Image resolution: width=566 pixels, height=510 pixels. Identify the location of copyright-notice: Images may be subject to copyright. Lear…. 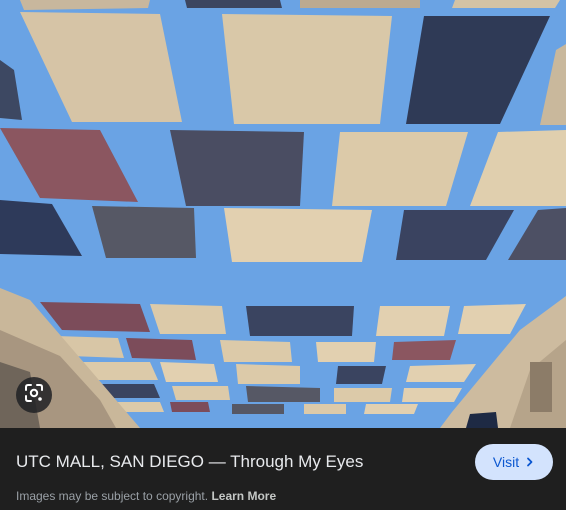
(146, 496).